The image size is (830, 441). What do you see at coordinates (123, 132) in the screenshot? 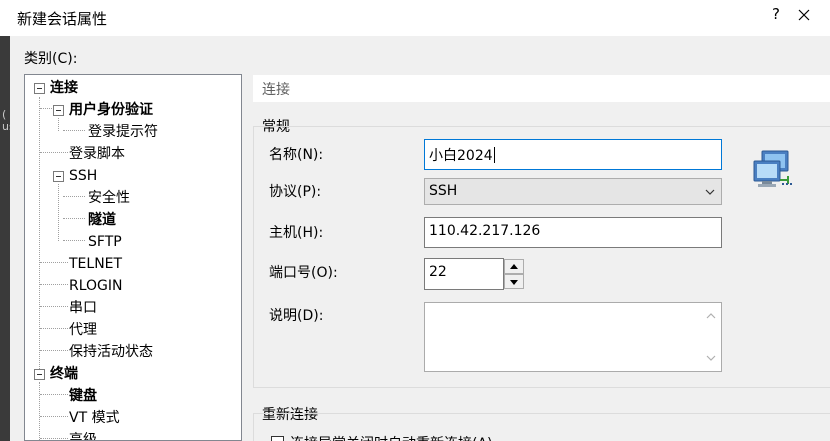
I see `tree-item-login-prompts: 登录提示符` at bounding box center [123, 132].